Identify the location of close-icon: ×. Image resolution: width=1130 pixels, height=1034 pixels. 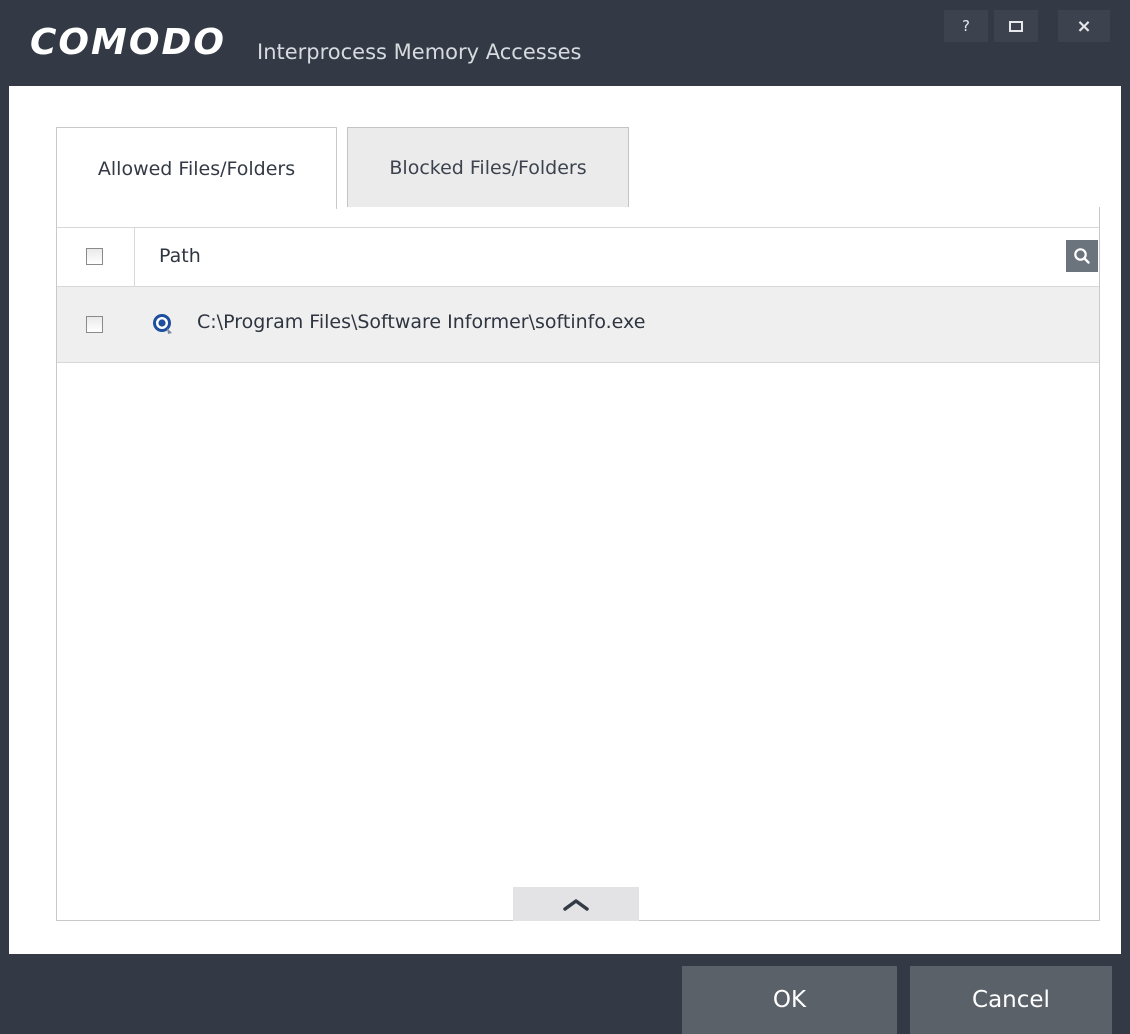
(1084, 26).